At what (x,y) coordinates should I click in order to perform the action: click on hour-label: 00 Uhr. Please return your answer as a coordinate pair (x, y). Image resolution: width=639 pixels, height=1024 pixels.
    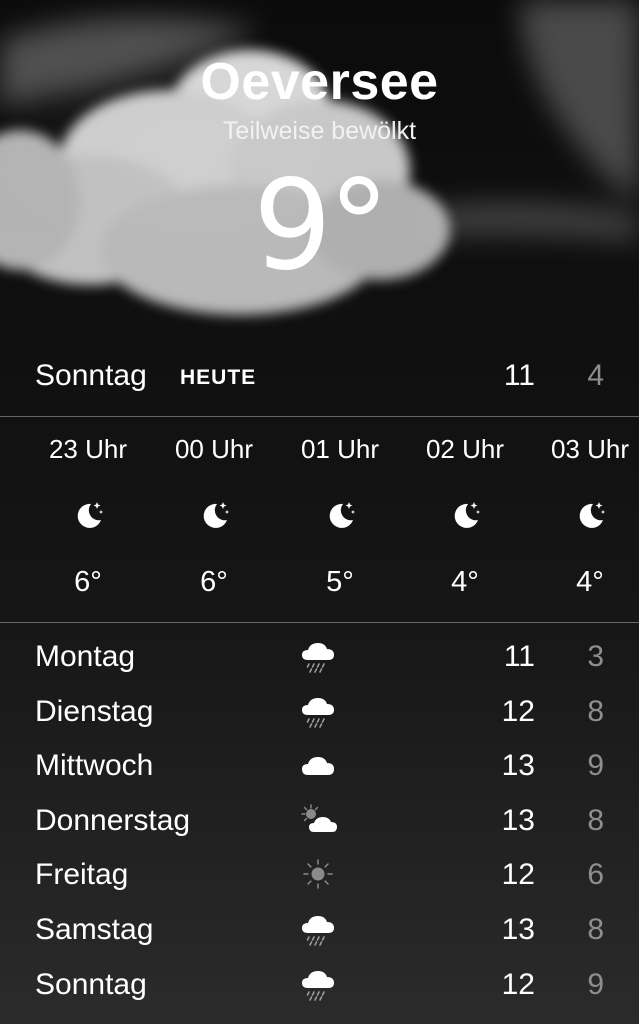
    Looking at the image, I should click on (214, 449).